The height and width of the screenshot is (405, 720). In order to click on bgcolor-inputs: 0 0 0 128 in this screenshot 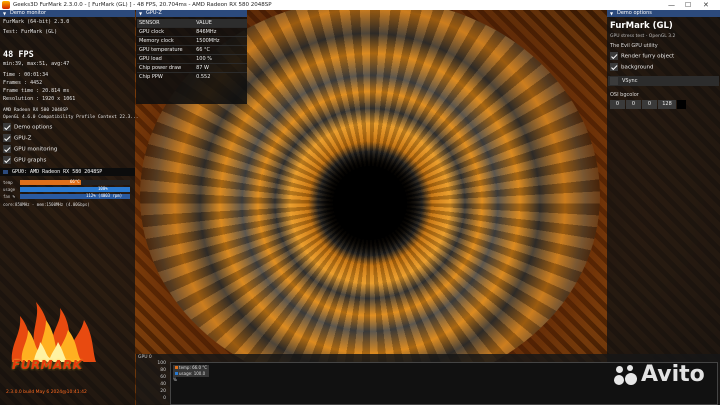, I will do `click(648, 104)`.